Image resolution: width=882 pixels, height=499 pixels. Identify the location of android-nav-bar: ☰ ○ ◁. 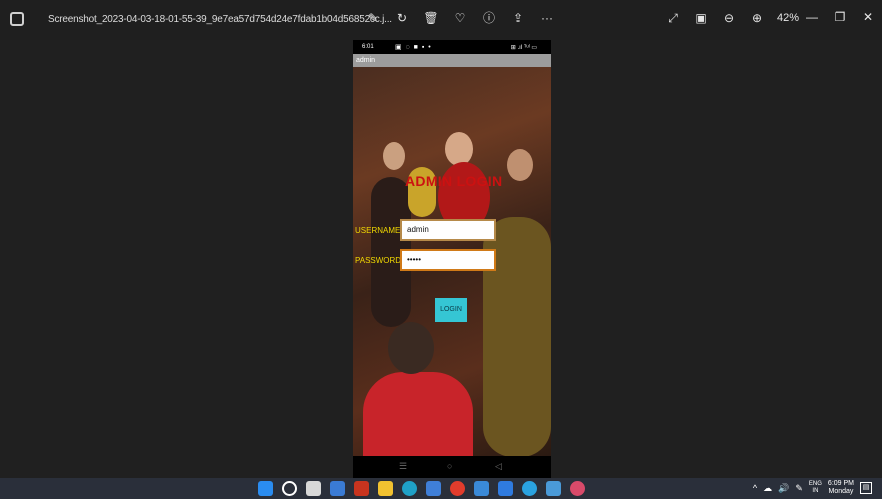
(452, 467).